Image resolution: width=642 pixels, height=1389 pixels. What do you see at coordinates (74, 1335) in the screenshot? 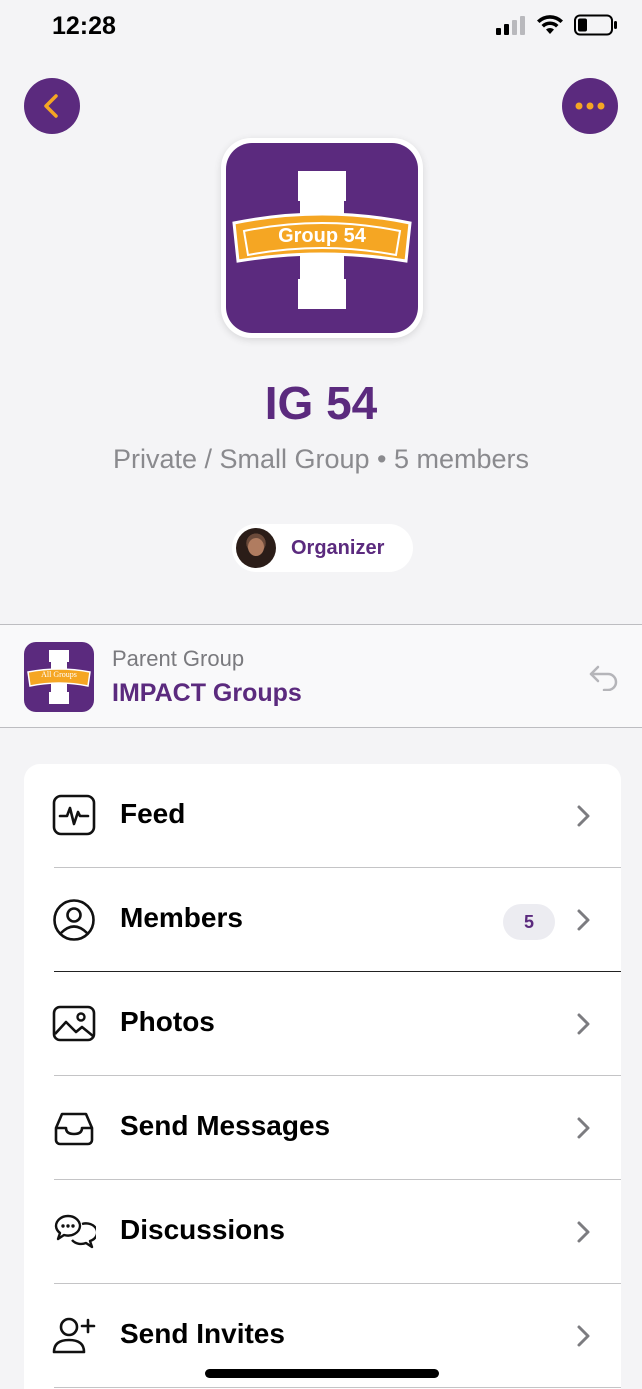
I see `user-plus-icon` at bounding box center [74, 1335].